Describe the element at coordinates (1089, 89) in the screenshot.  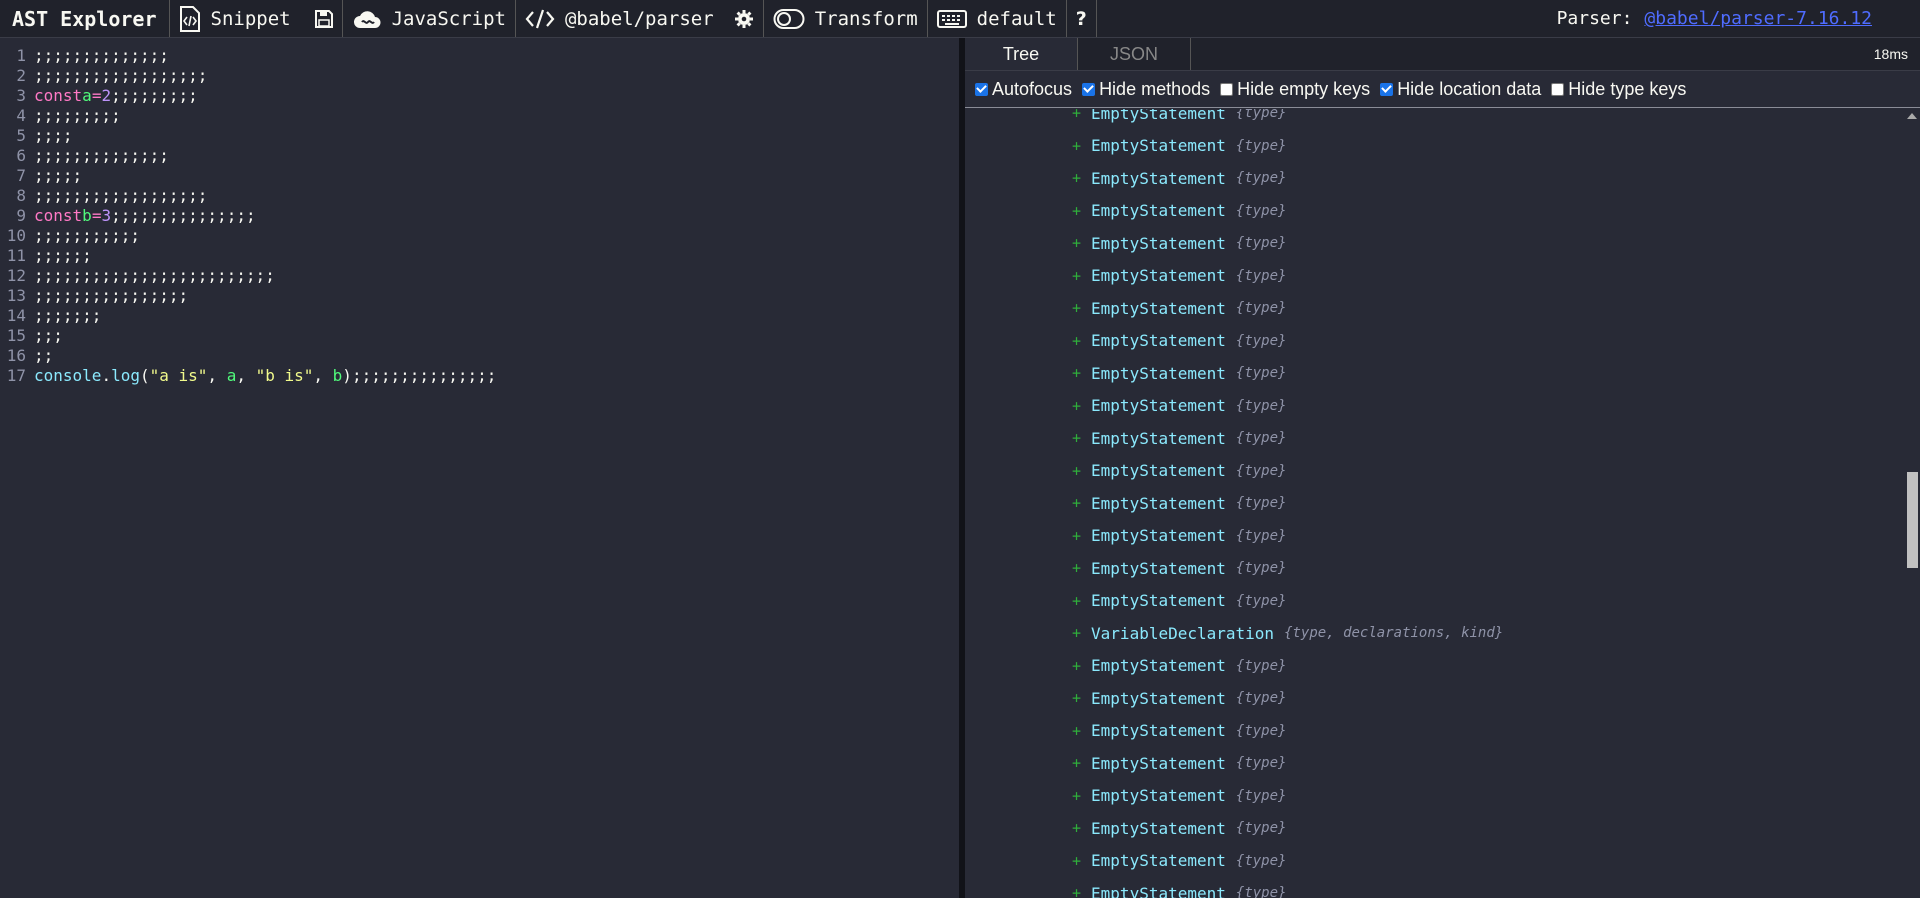
I see `hide-methods-checkbox` at that location.